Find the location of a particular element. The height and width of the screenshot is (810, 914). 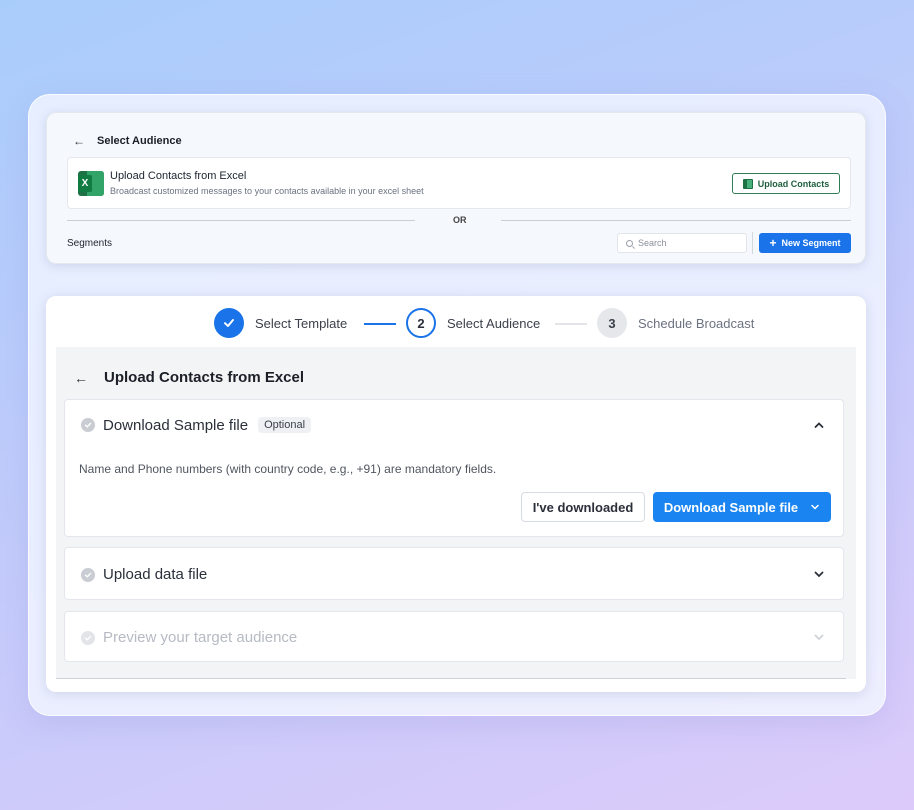

excel-icon: X is located at coordinates (91, 183).